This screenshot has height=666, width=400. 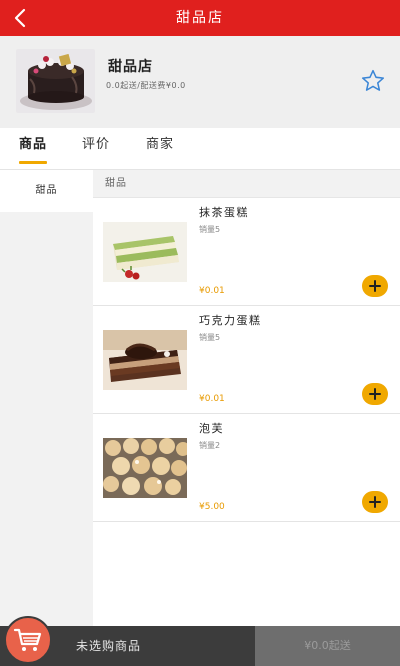 What do you see at coordinates (200, 82) in the screenshot?
I see `shop-header: 甜品店 0.0起送/配送费¥0.0` at bounding box center [200, 82].